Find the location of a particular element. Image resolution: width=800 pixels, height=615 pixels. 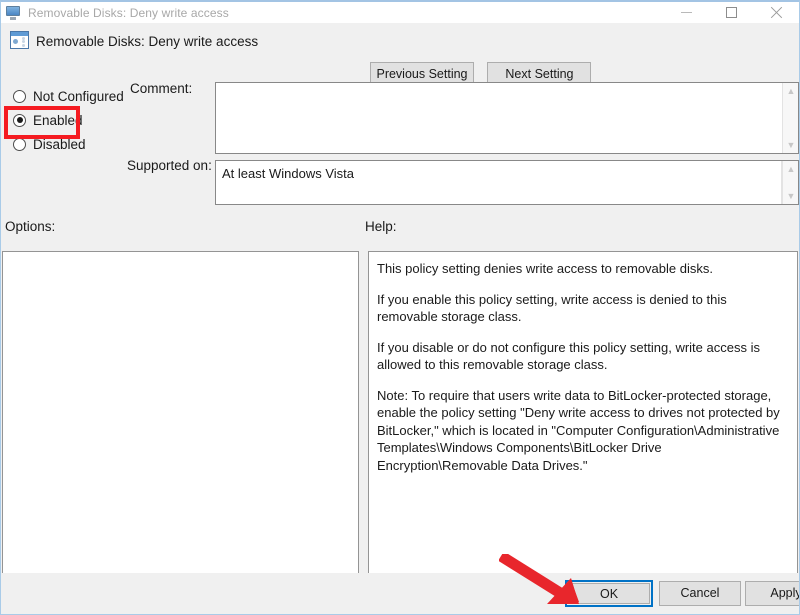

comment-label: Comment: is located at coordinates (161, 88).